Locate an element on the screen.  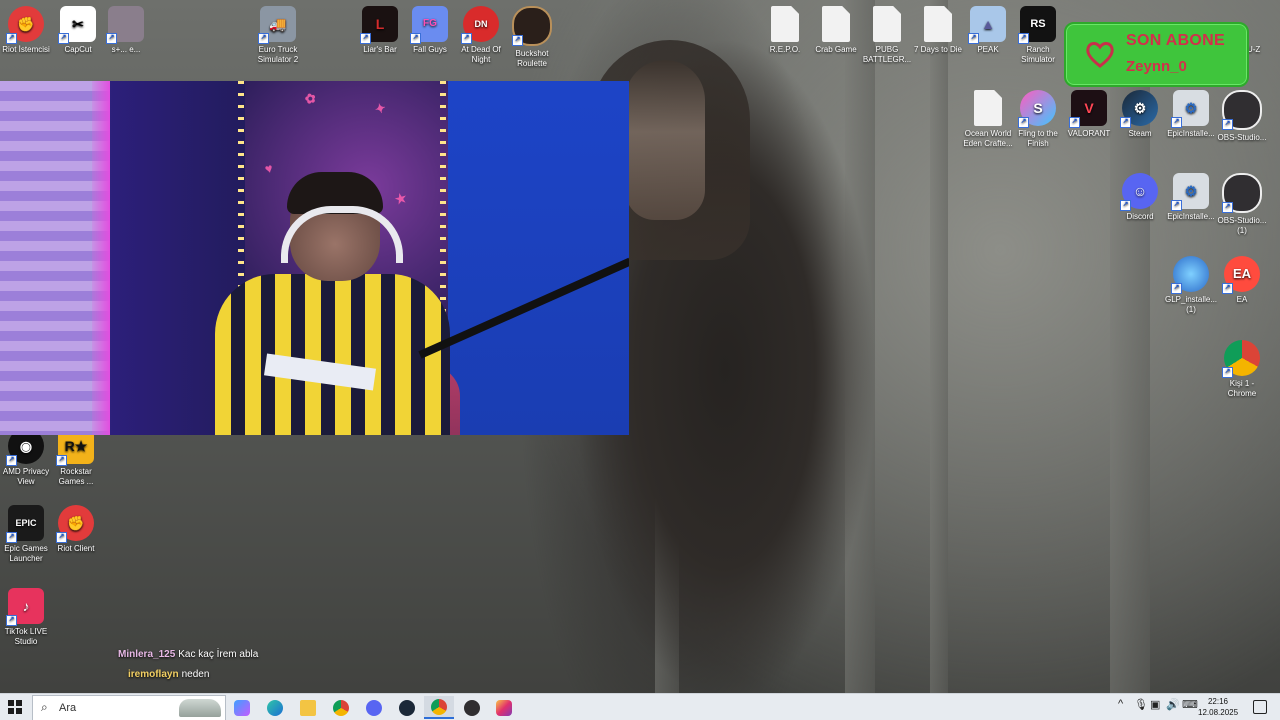
clock-date: 12.08.2025 is located at coordinates (1218, 712).